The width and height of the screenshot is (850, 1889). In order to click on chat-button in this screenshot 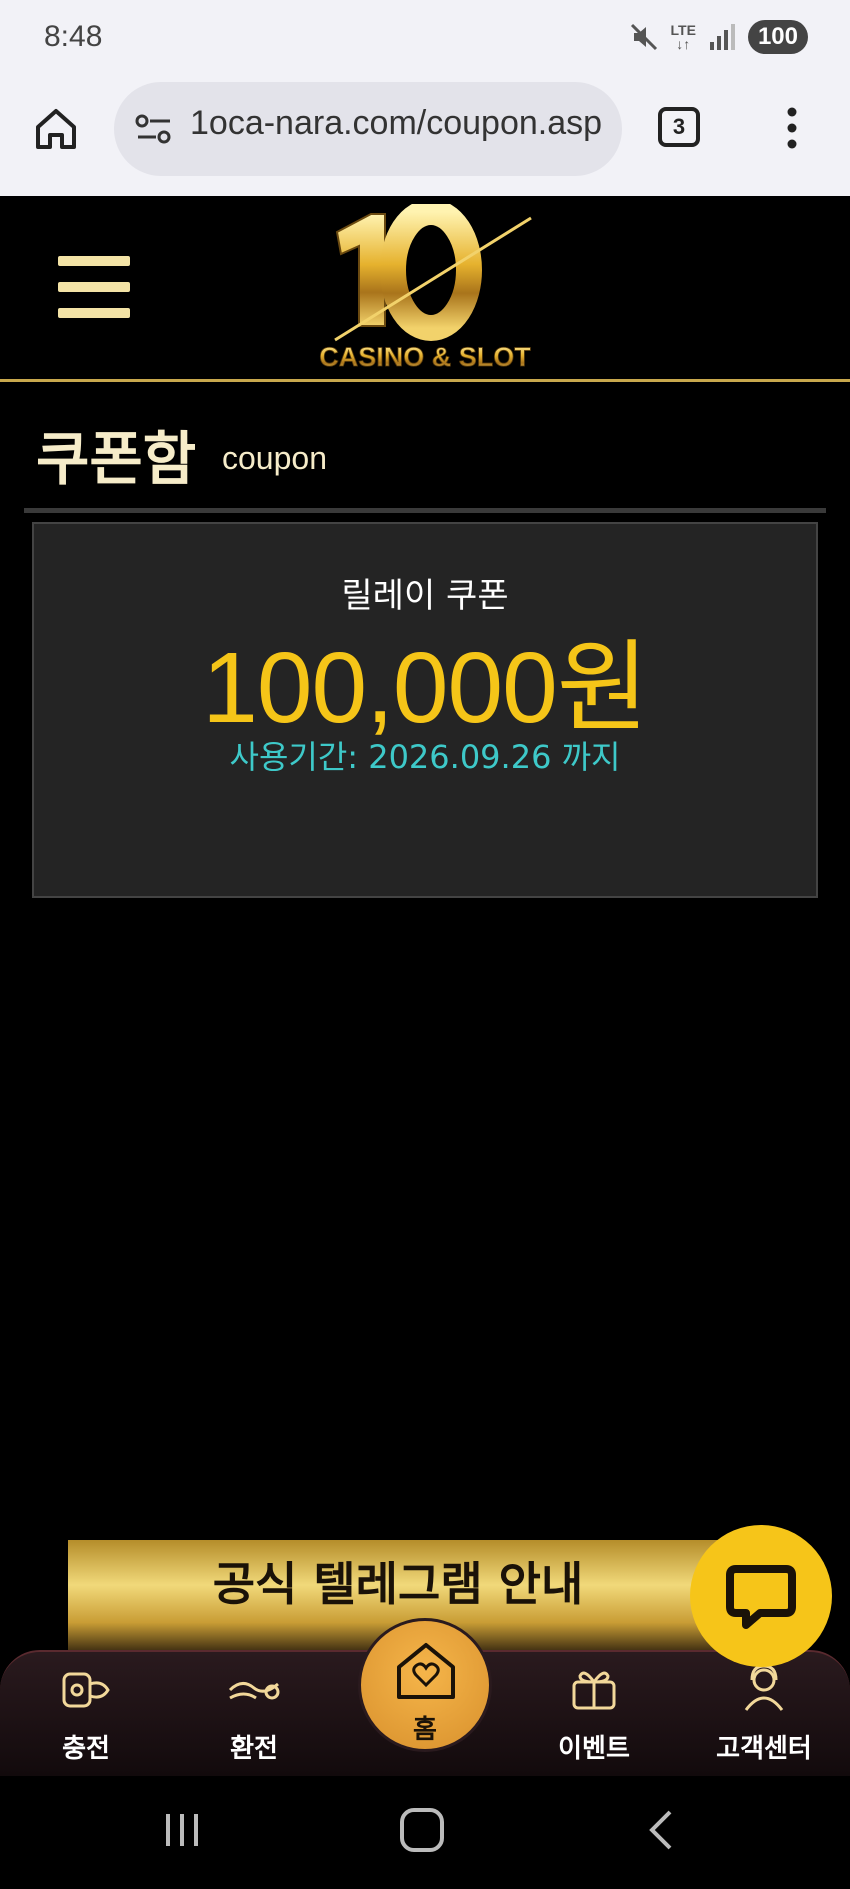, I will do `click(761, 1596)`.